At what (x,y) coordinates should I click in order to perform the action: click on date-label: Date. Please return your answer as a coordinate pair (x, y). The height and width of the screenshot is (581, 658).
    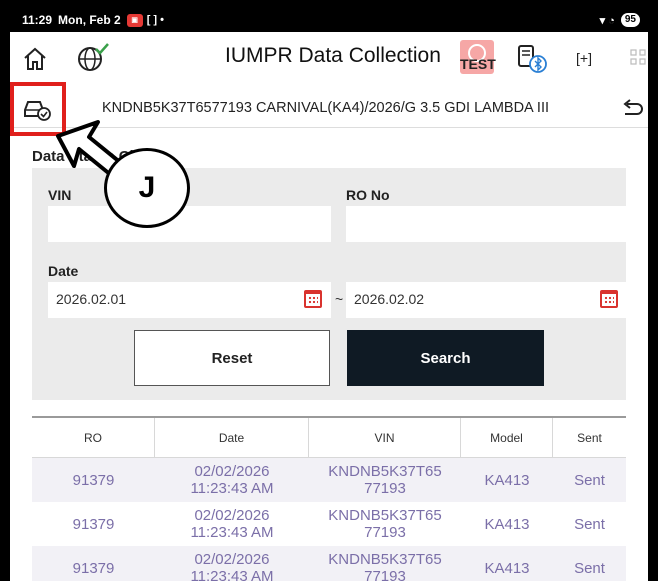
    Looking at the image, I should click on (63, 271).